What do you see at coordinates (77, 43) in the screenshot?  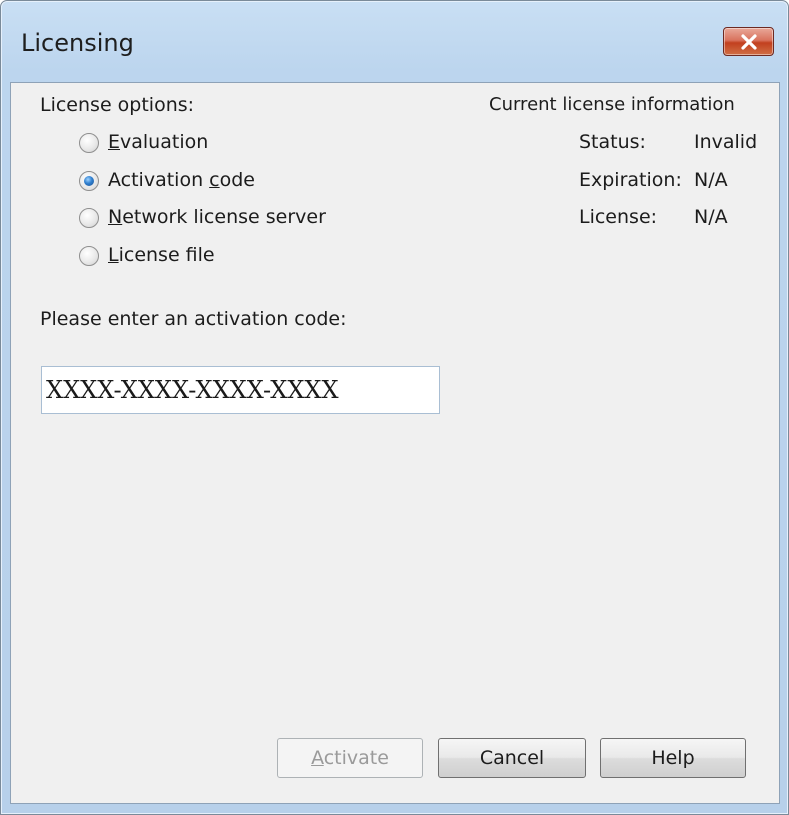 I see `window-title: Licensing` at bounding box center [77, 43].